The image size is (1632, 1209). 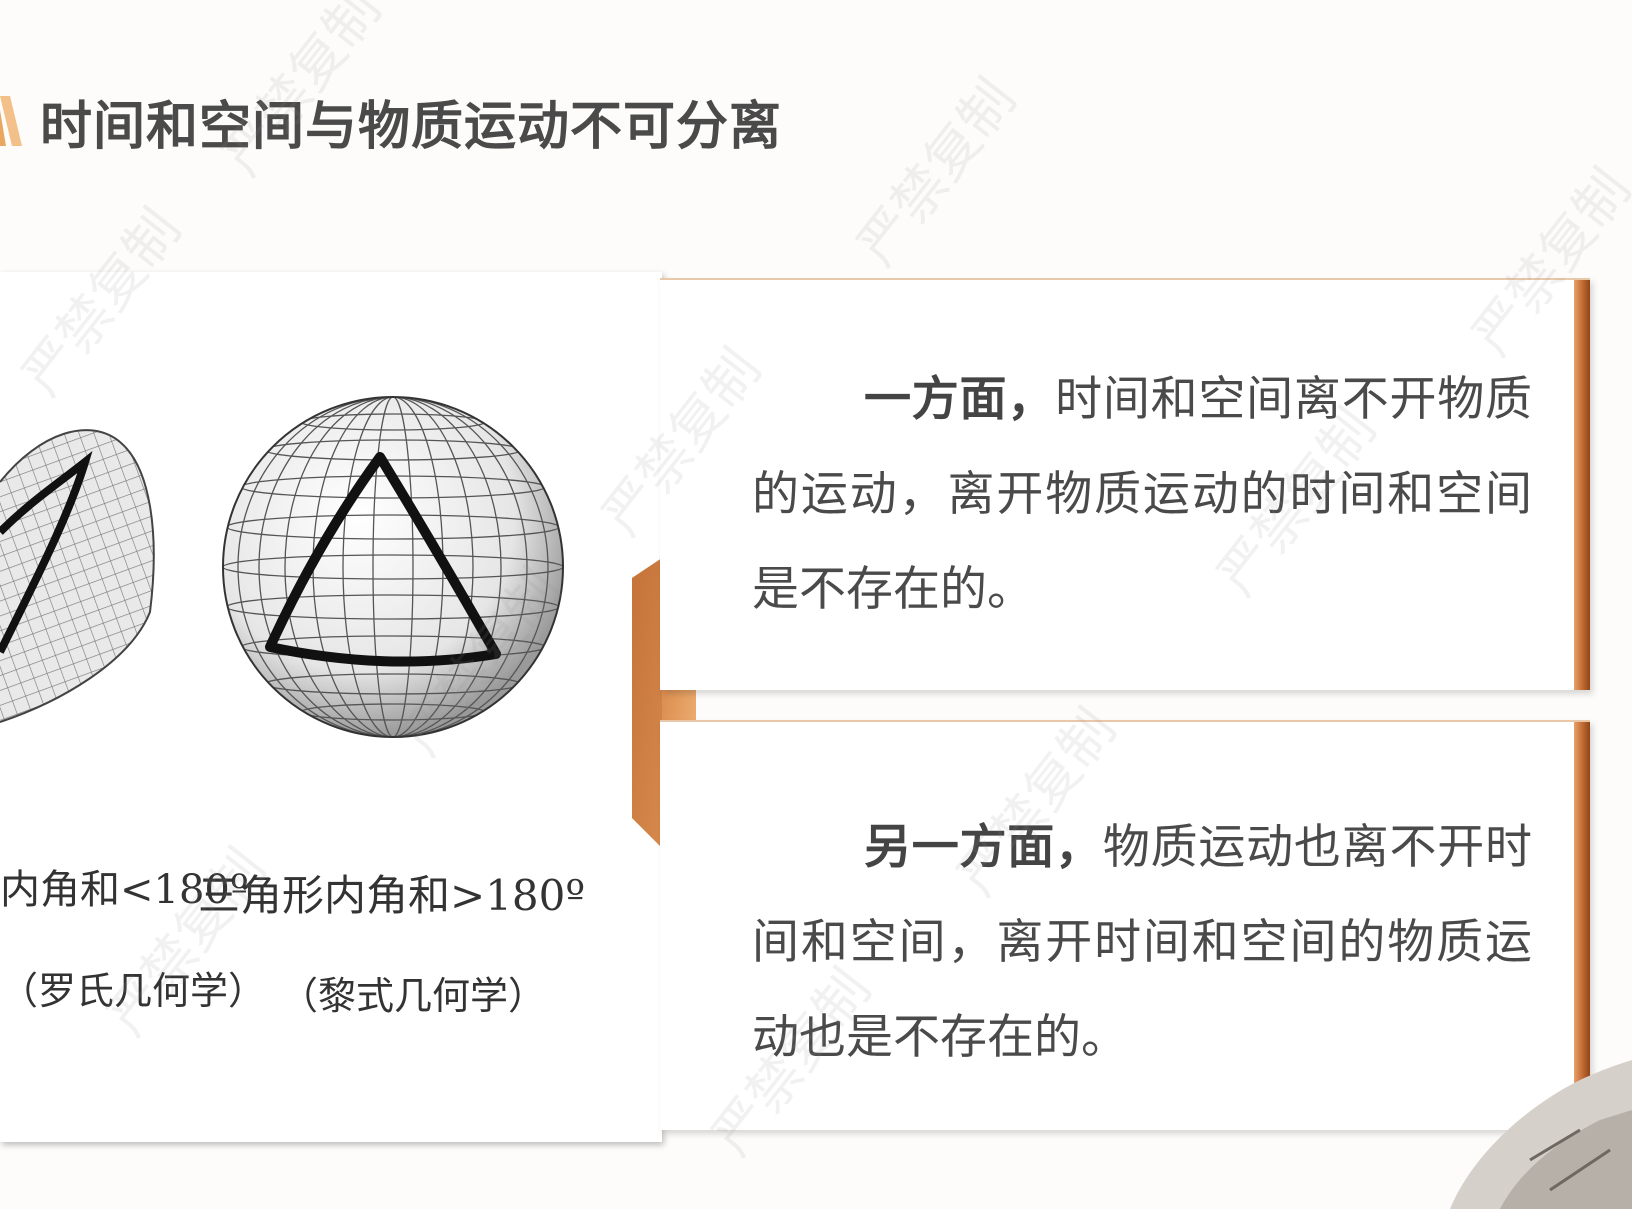 I want to click on card-two-lead: 另一方面，, so click(x=983, y=847).